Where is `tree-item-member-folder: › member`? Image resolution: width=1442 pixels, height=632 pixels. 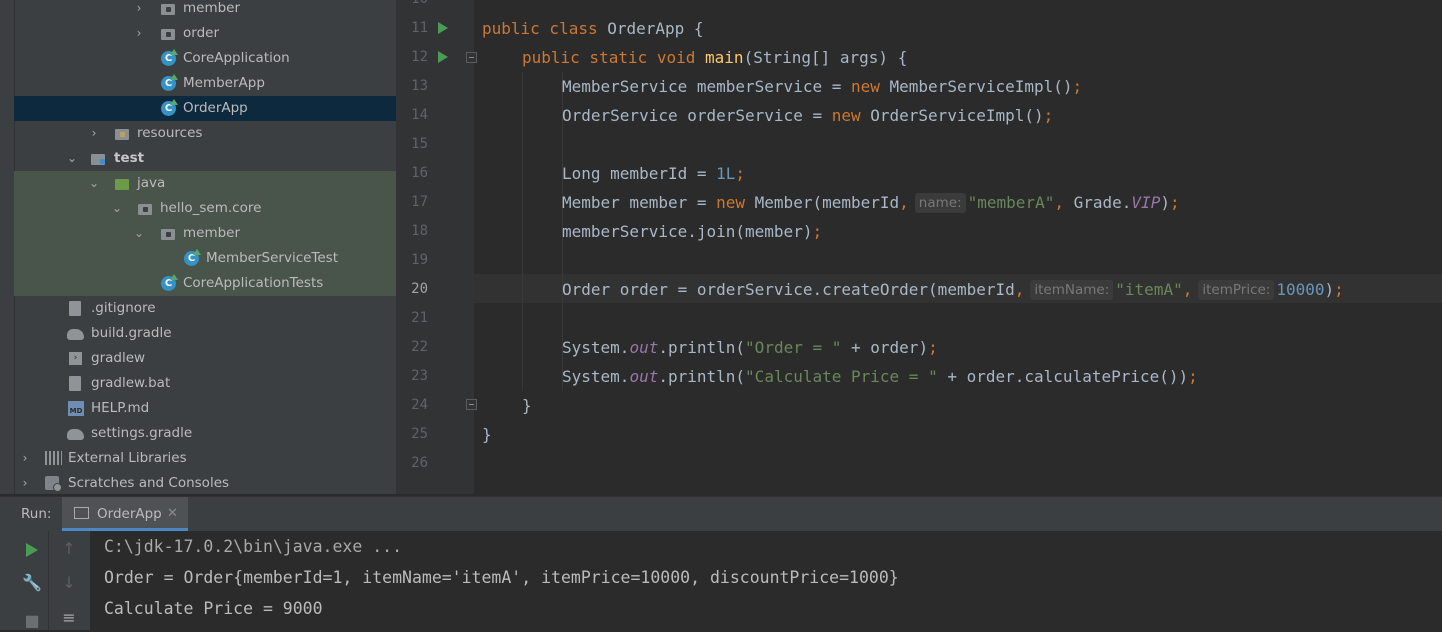 tree-item-member-folder: › member is located at coordinates (205, 10).